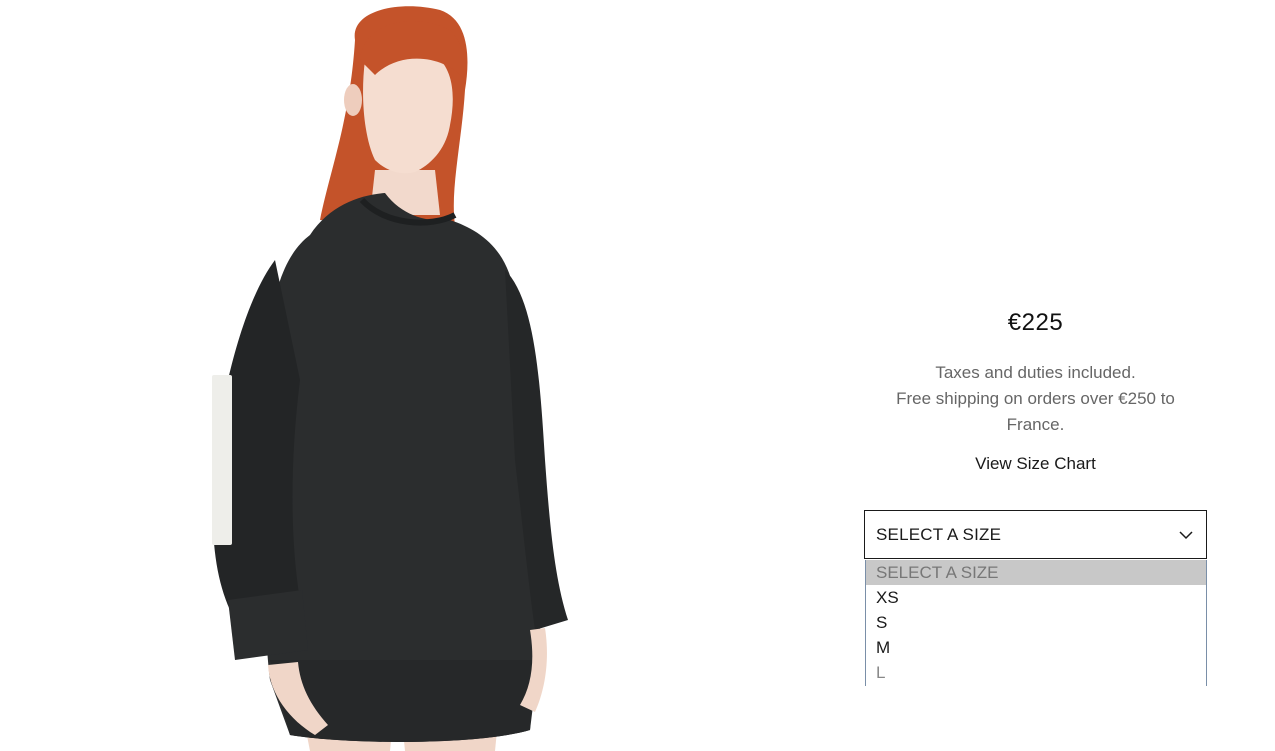 This screenshot has height=751, width=1275. I want to click on product-price: €225, so click(1035, 322).